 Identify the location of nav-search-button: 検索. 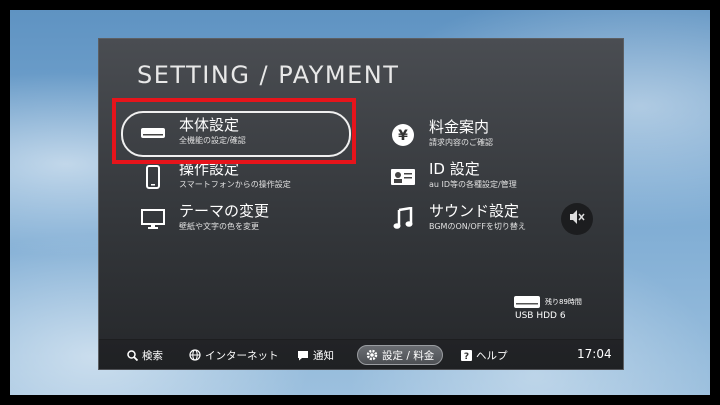
(145, 355).